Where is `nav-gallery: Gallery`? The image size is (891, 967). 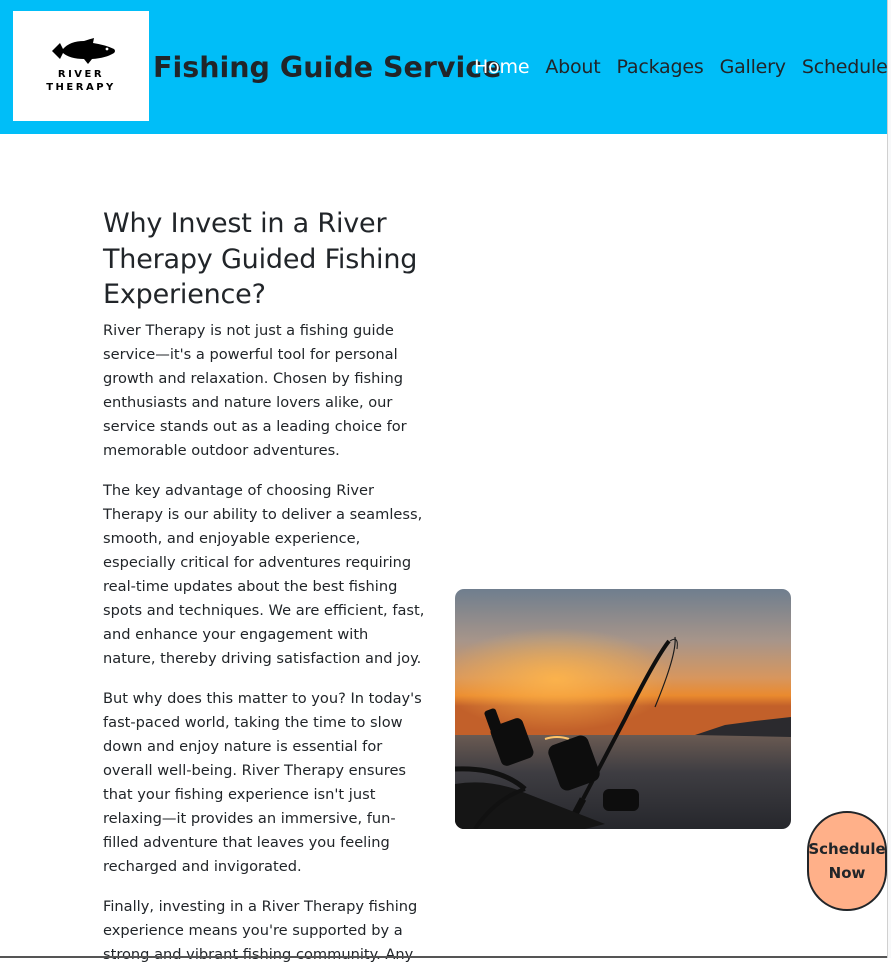
nav-gallery: Gallery is located at coordinates (753, 67).